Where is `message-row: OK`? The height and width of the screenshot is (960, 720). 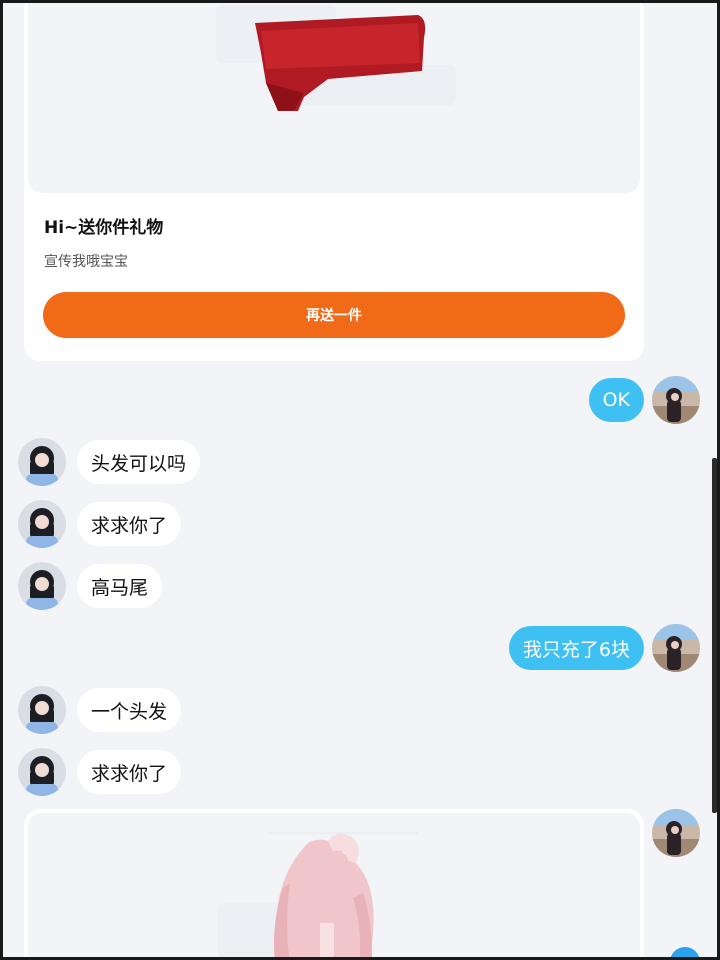 message-row: OK is located at coordinates (360, 400).